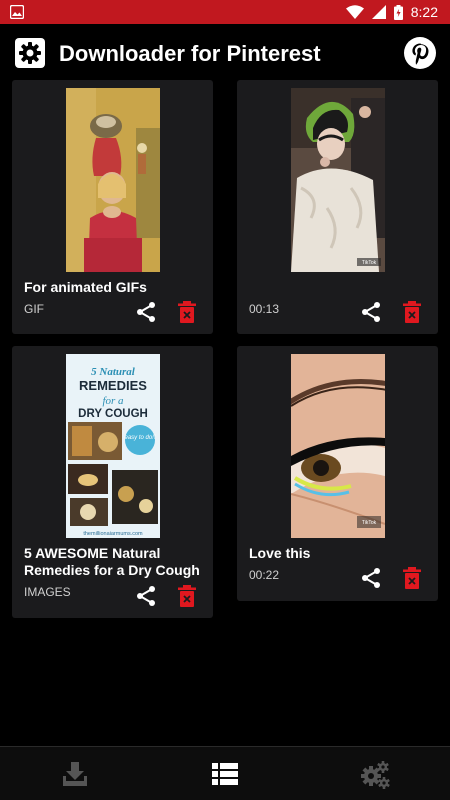  I want to click on battery-charging-icon, so click(398, 12).